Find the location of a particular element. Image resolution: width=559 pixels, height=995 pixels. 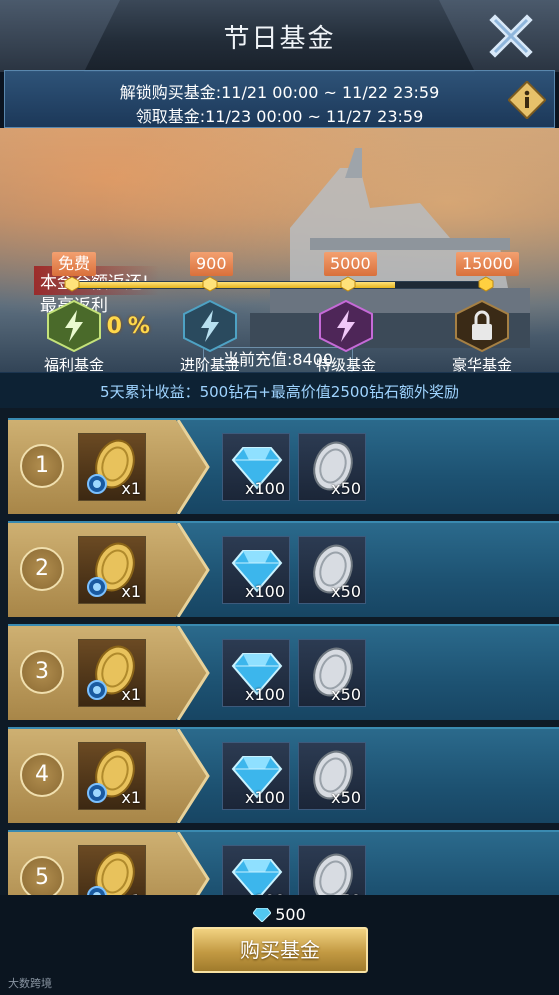

tier-label-900: 900 is located at coordinates (211, 264).